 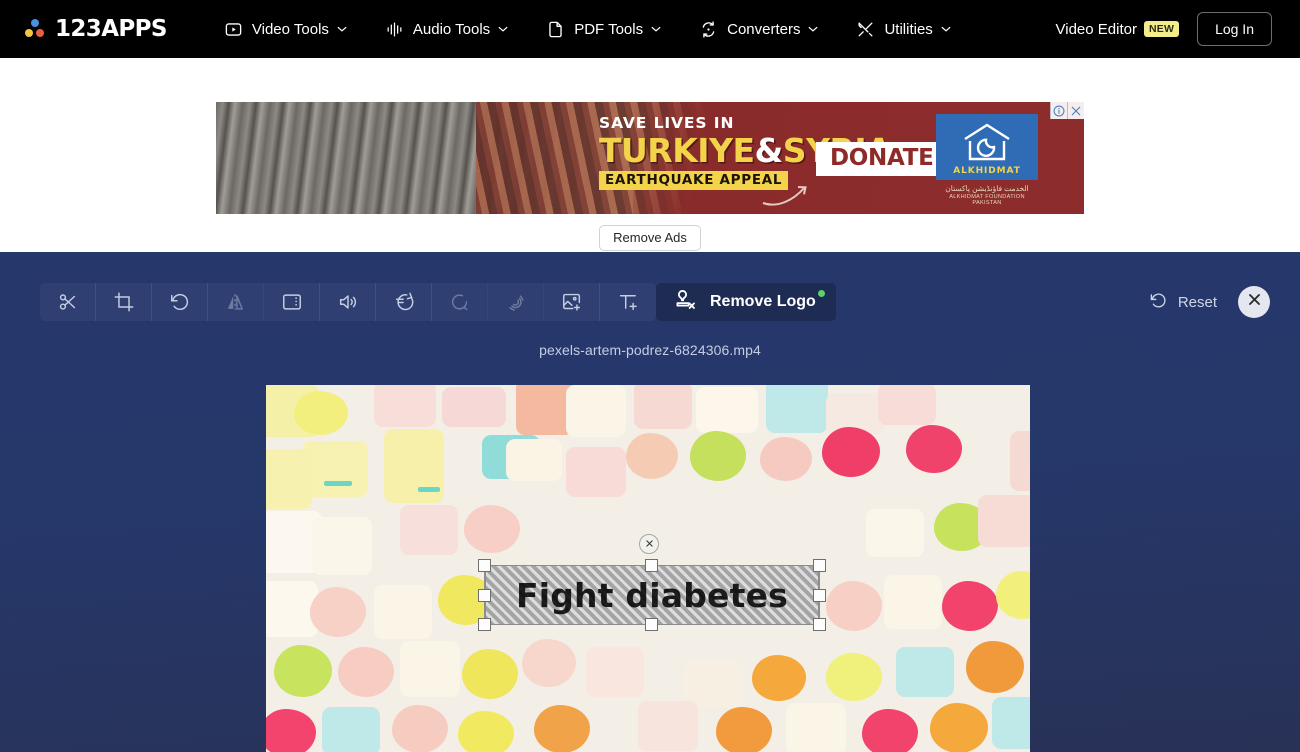 What do you see at coordinates (651, 565) in the screenshot?
I see `resize-handle-top-center` at bounding box center [651, 565].